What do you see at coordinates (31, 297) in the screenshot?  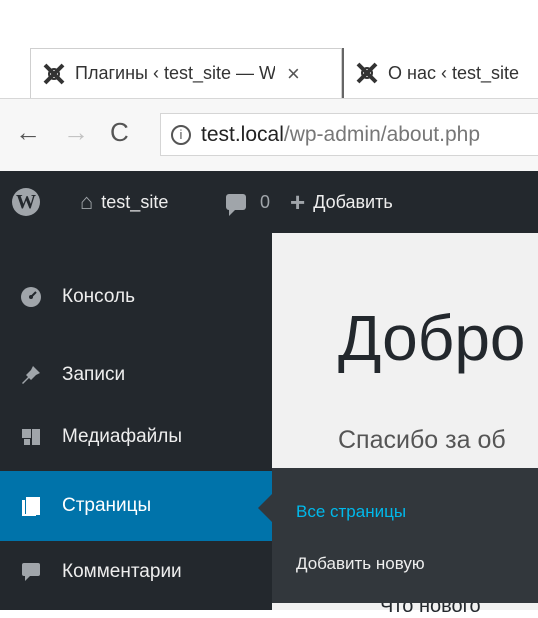 I see `dashboard-icon` at bounding box center [31, 297].